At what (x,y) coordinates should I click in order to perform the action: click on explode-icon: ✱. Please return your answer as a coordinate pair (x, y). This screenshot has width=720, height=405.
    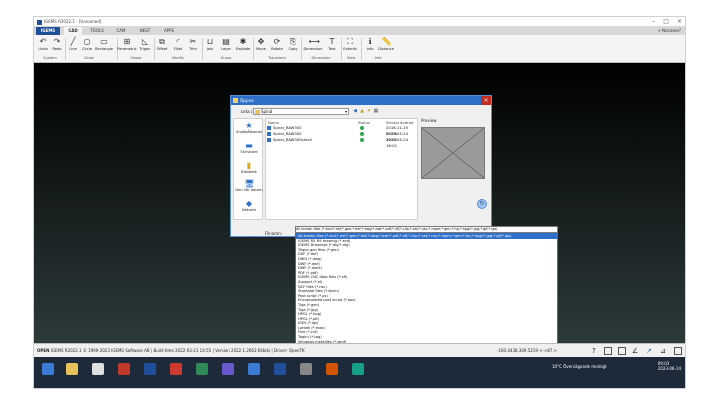
    Looking at the image, I should click on (243, 41).